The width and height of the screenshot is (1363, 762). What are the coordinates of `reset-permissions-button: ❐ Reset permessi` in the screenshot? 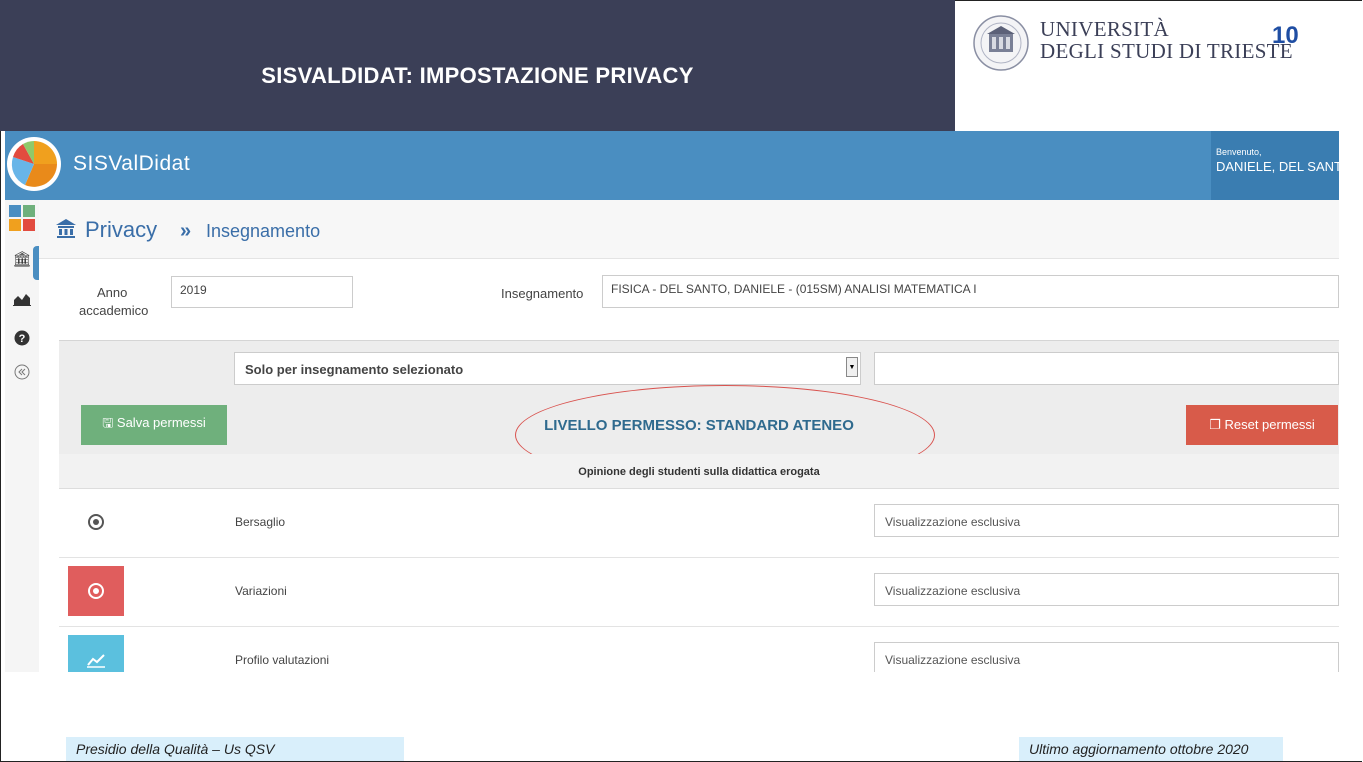 It's located at (1262, 425).